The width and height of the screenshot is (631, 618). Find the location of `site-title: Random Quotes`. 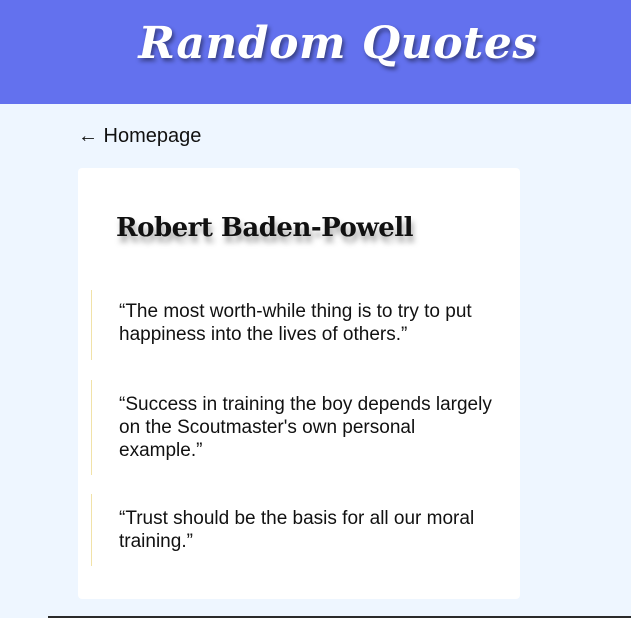

site-title: Random Quotes is located at coordinates (338, 43).